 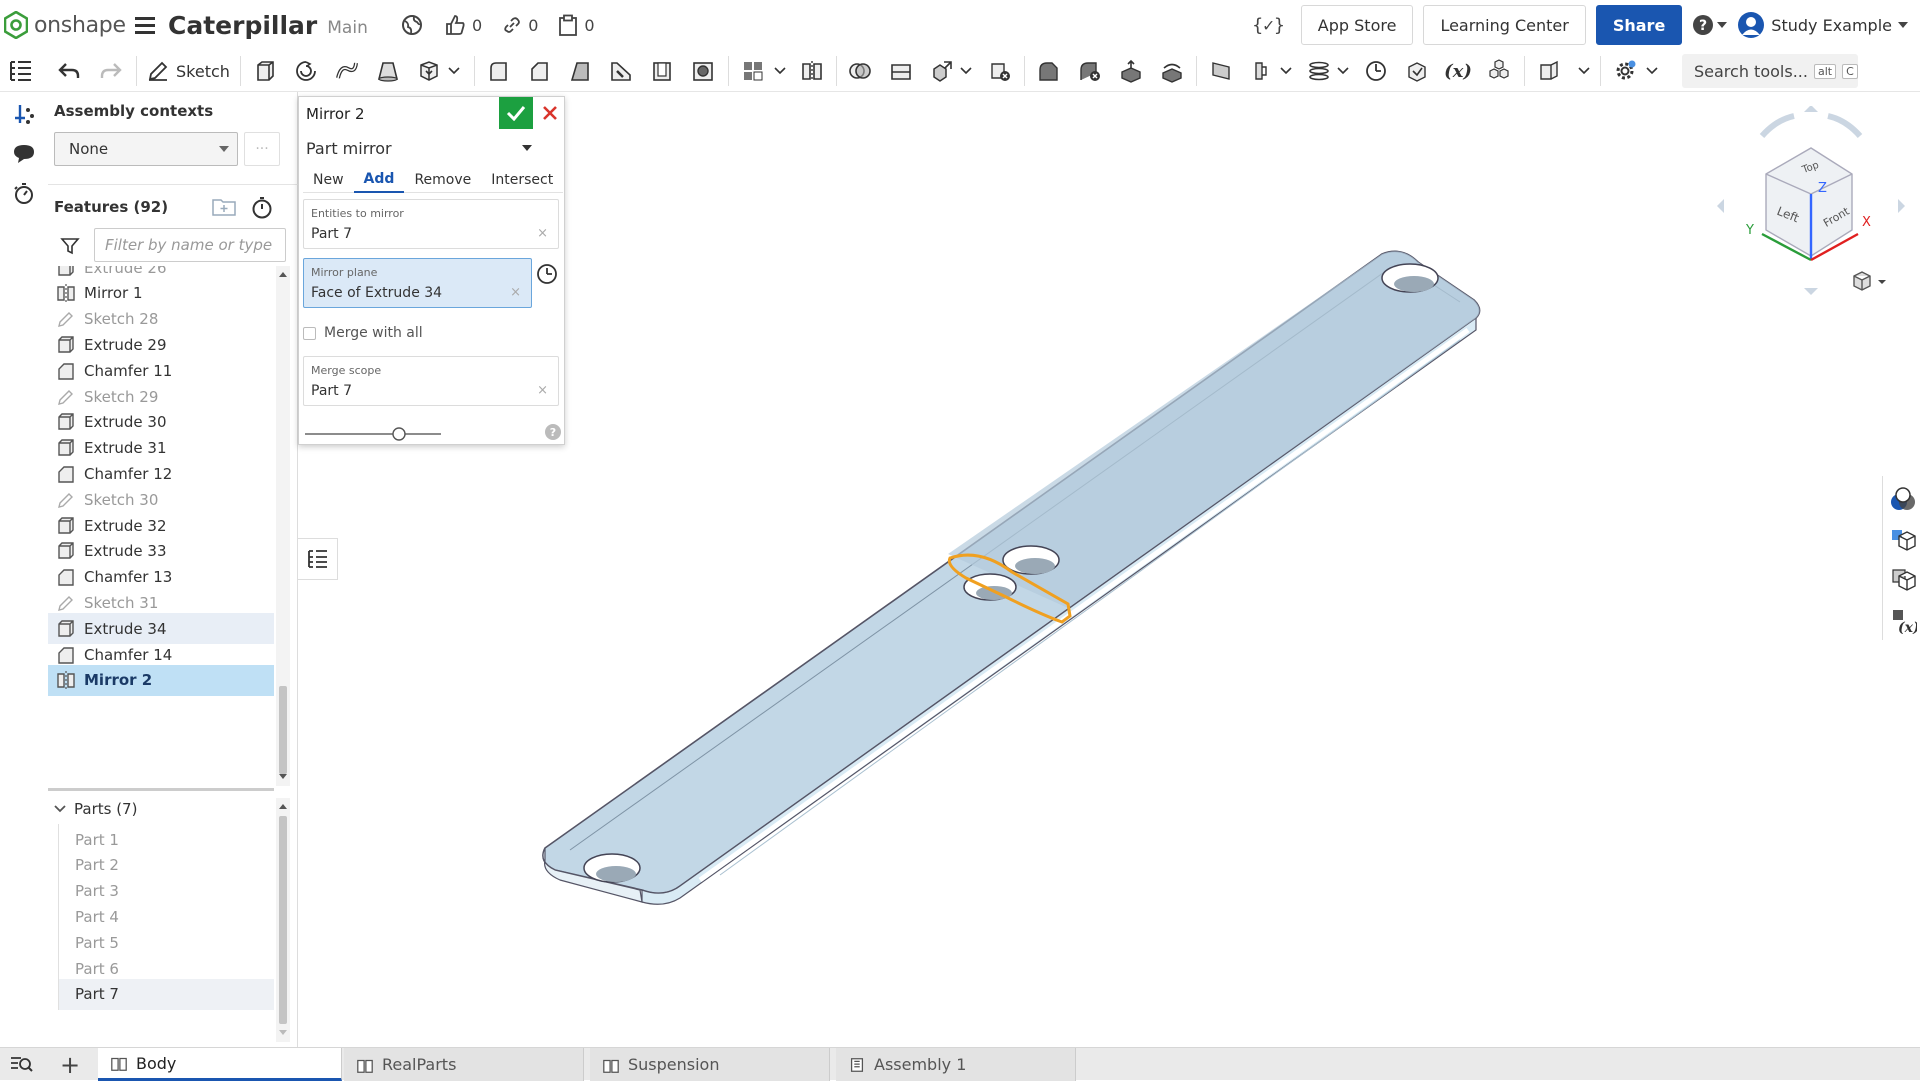 What do you see at coordinates (70, 246) in the screenshot?
I see `filter-icon` at bounding box center [70, 246].